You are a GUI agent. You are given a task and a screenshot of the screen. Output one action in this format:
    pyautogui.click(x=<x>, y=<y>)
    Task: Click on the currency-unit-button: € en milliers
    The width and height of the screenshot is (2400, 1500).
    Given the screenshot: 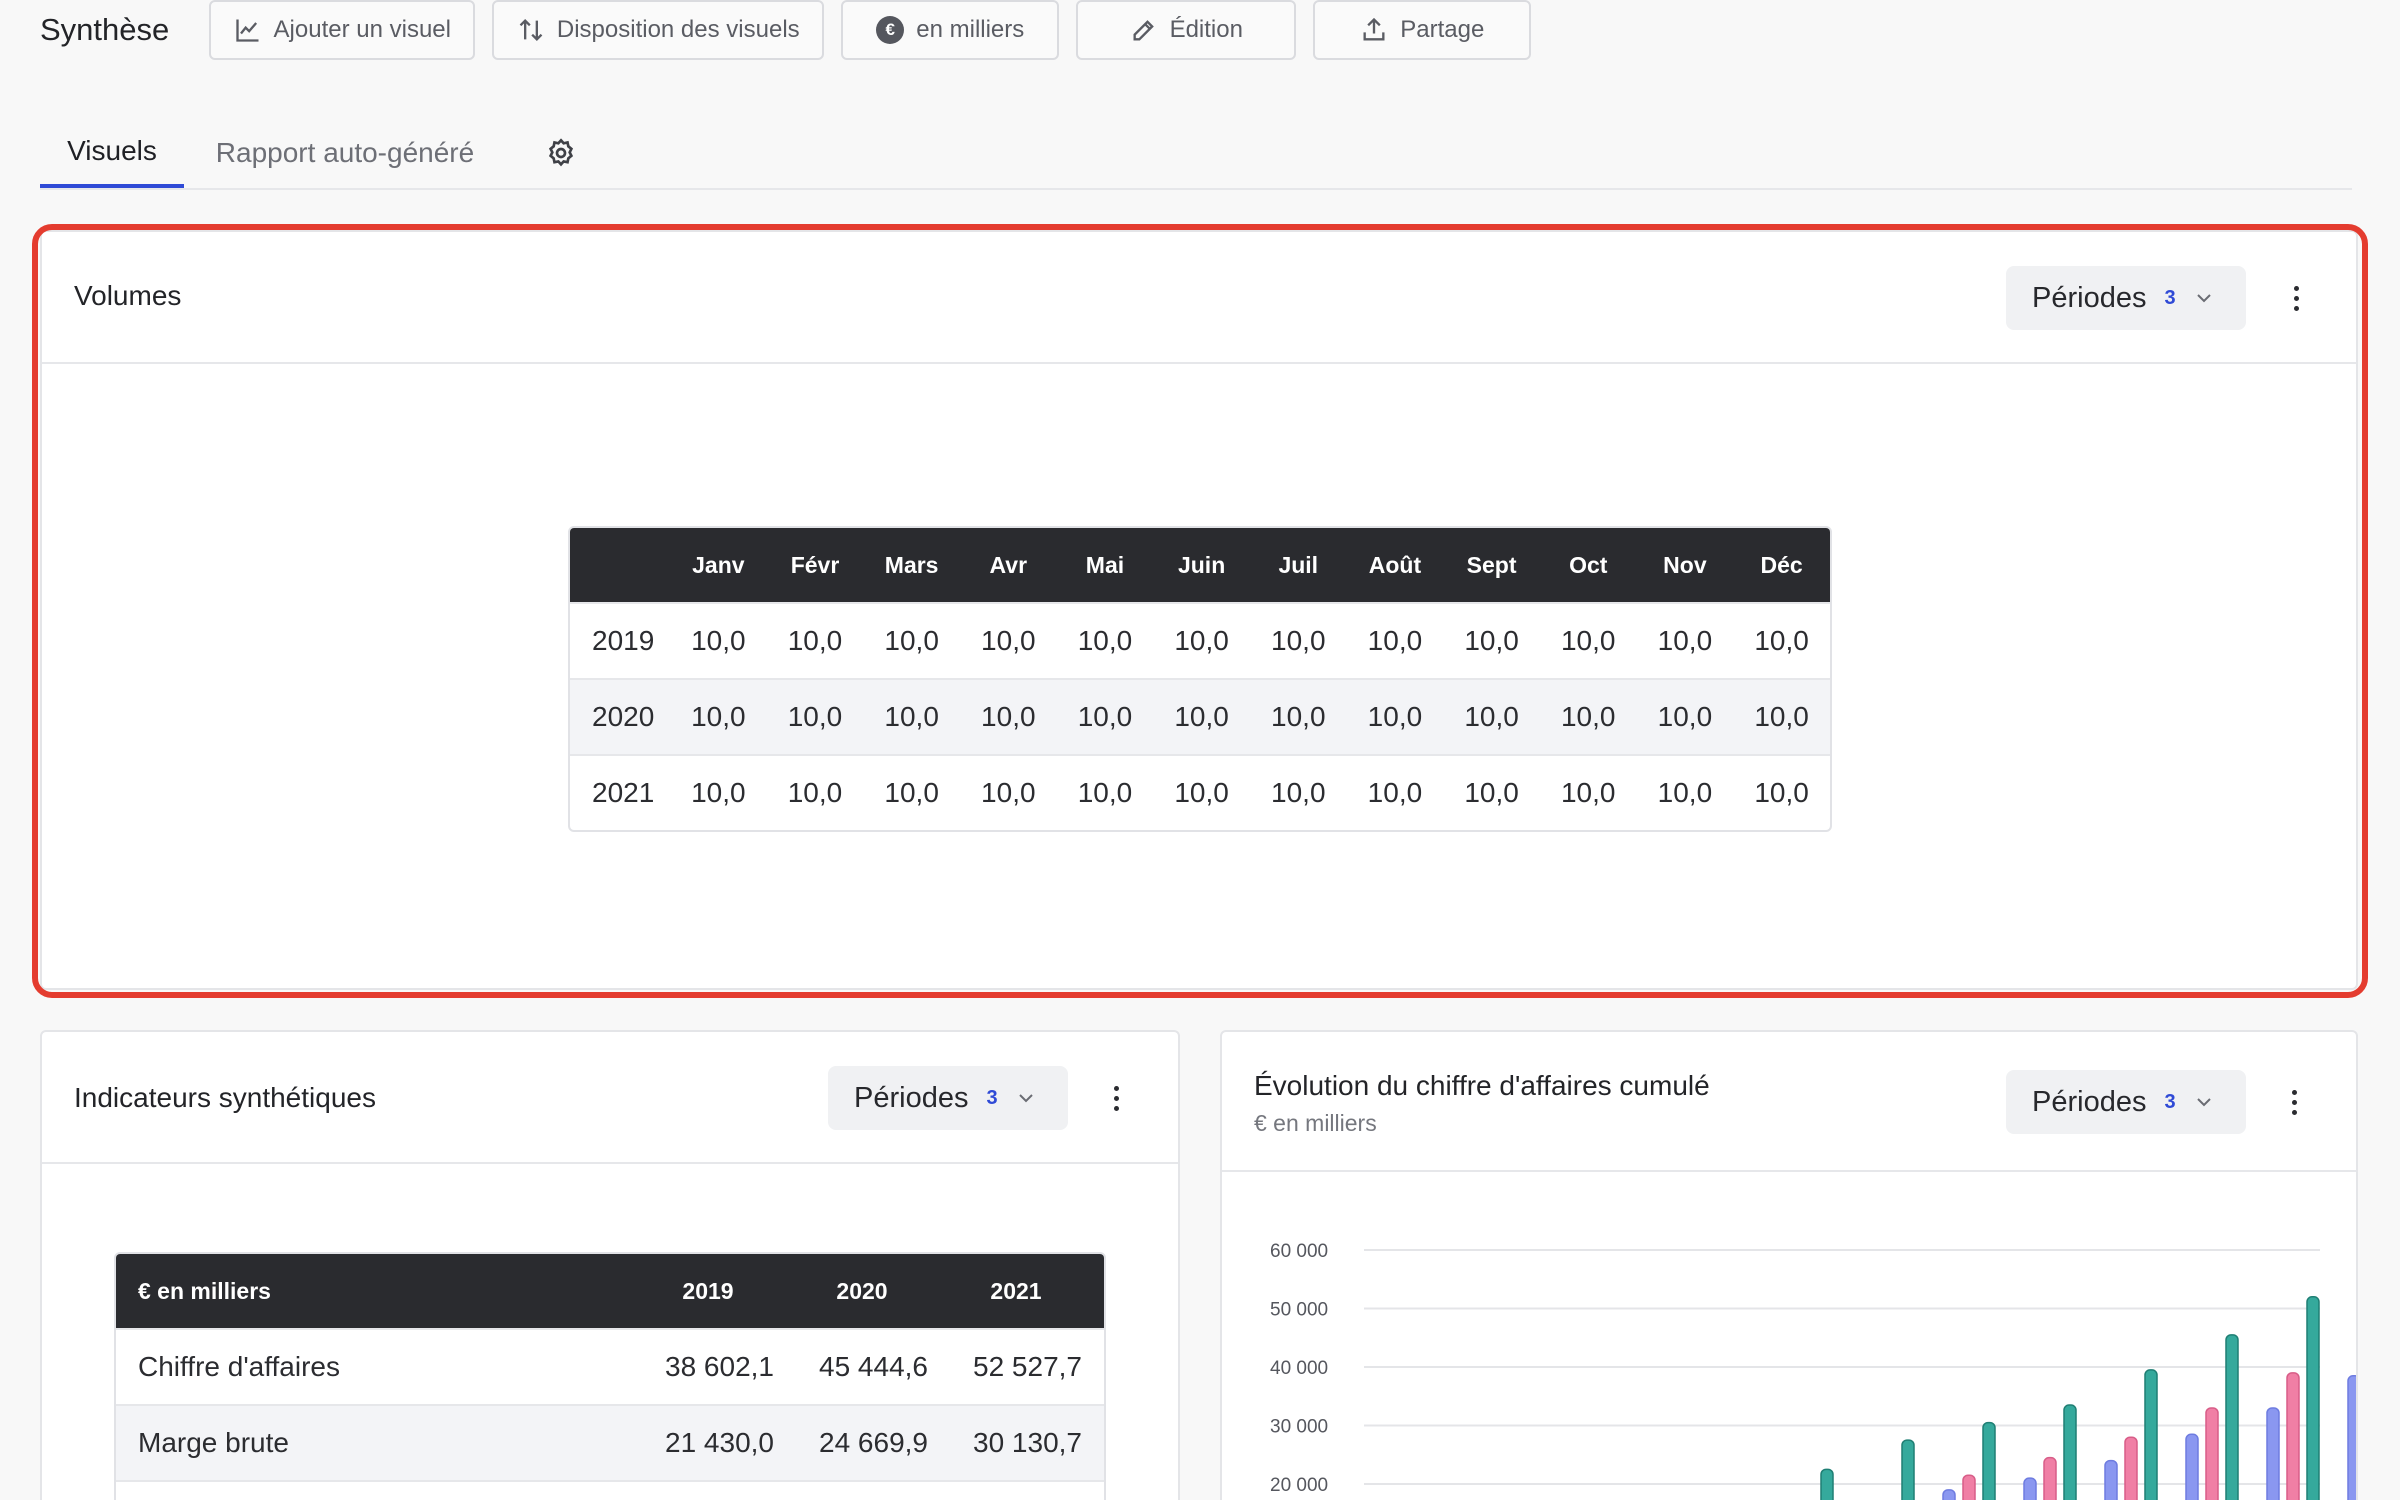 What is the action you would take?
    pyautogui.click(x=950, y=30)
    